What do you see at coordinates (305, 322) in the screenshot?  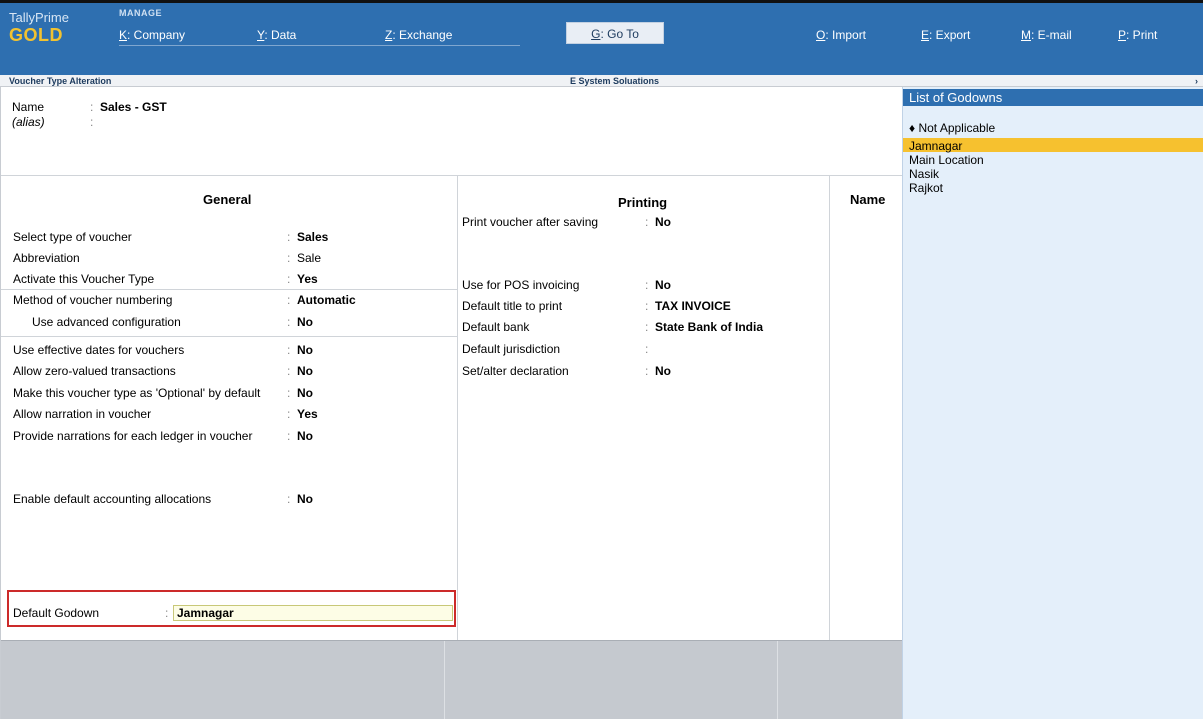 I see `advanced-config-value: No` at bounding box center [305, 322].